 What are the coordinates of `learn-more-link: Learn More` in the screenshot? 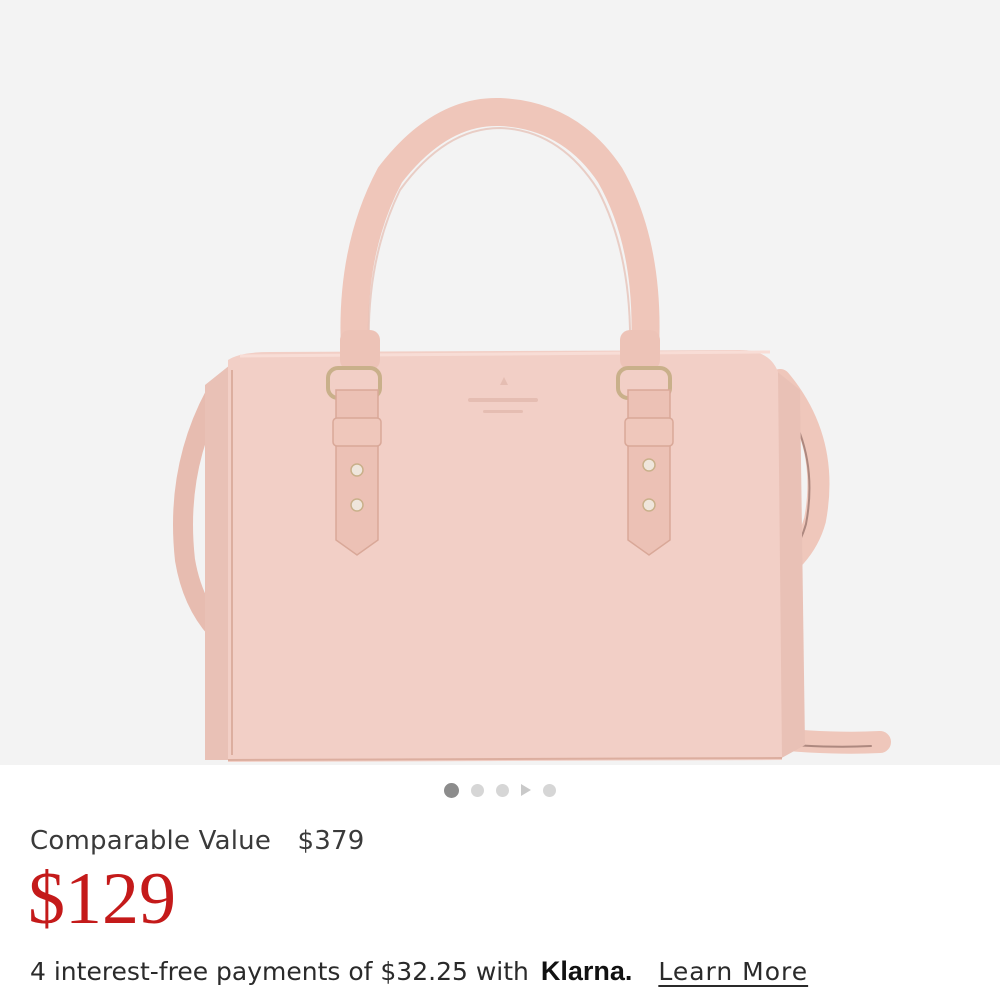 It's located at (733, 971).